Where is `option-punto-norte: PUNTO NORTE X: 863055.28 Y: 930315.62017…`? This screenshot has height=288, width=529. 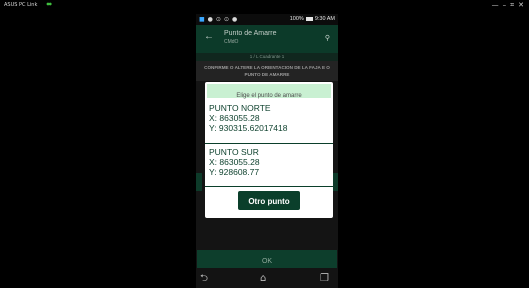 option-punto-norte: PUNTO NORTE X: 863055.28 Y: 930315.62017… is located at coordinates (269, 118).